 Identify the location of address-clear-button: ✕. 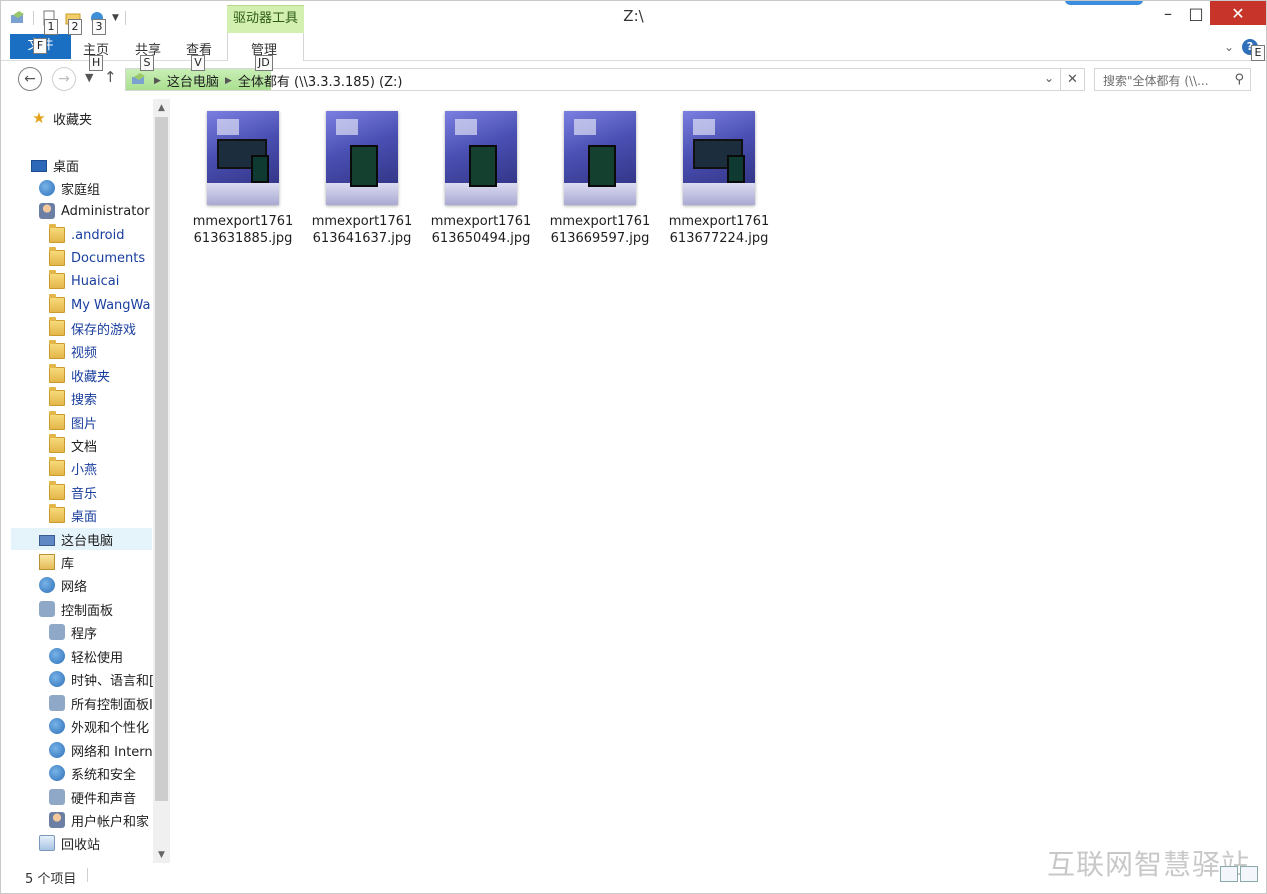
(1072, 79).